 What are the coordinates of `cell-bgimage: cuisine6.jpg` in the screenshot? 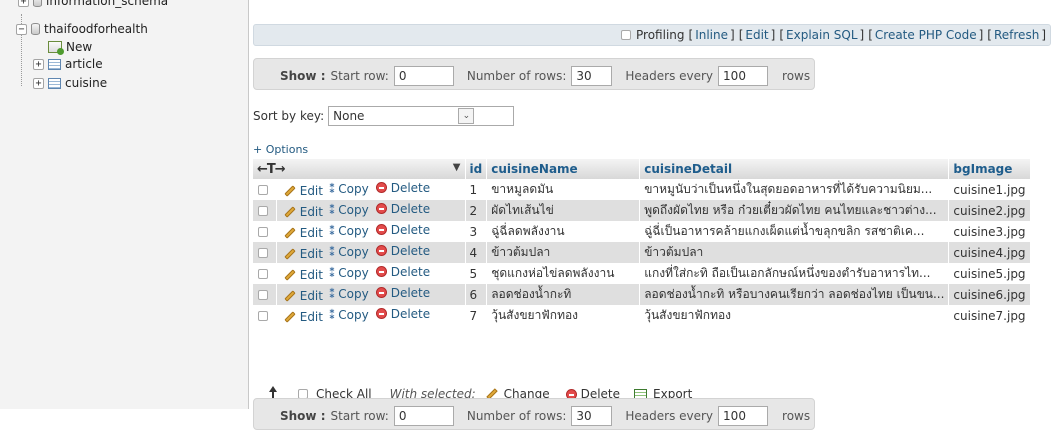 It's located at (989, 294).